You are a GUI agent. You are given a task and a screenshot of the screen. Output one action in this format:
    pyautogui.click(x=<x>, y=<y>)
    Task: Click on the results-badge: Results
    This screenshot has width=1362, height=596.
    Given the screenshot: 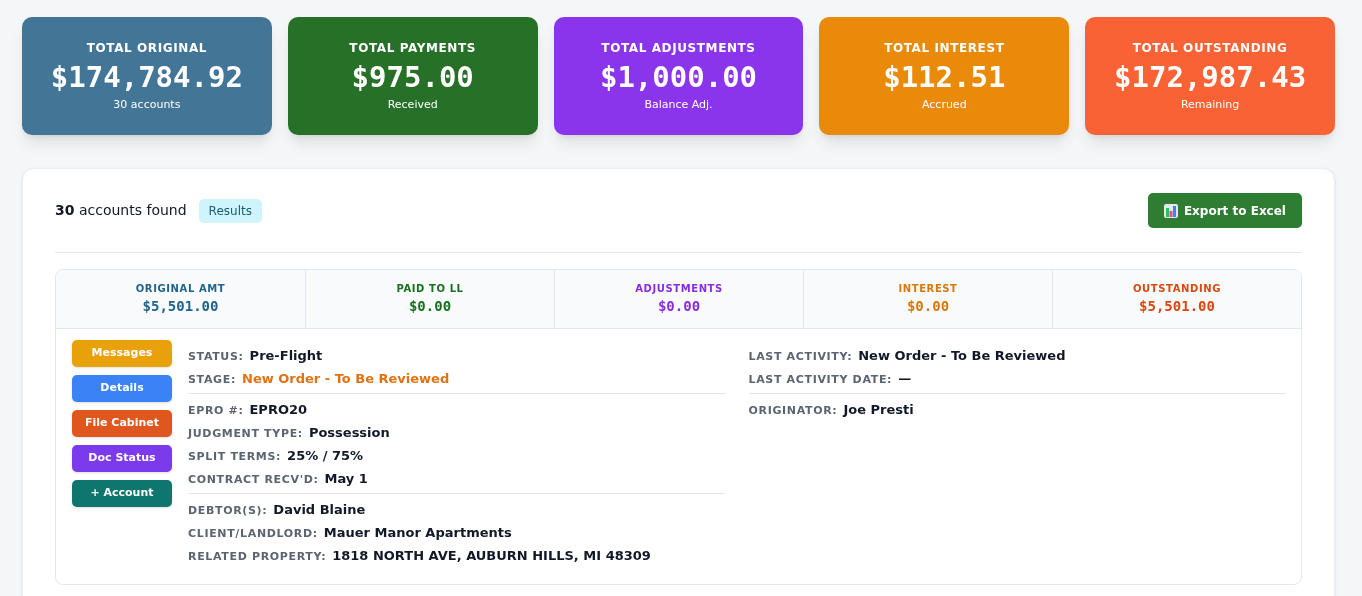 What is the action you would take?
    pyautogui.click(x=230, y=210)
    